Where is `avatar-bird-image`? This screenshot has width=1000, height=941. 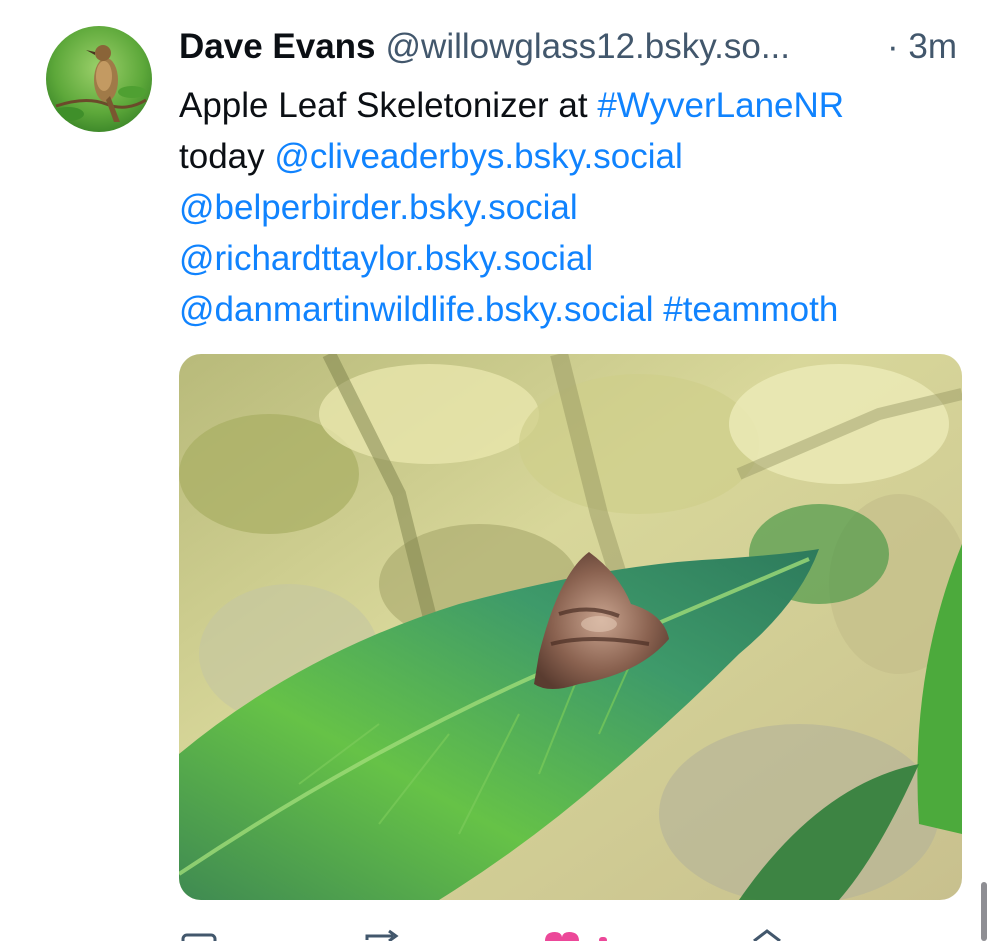 avatar-bird-image is located at coordinates (99, 79).